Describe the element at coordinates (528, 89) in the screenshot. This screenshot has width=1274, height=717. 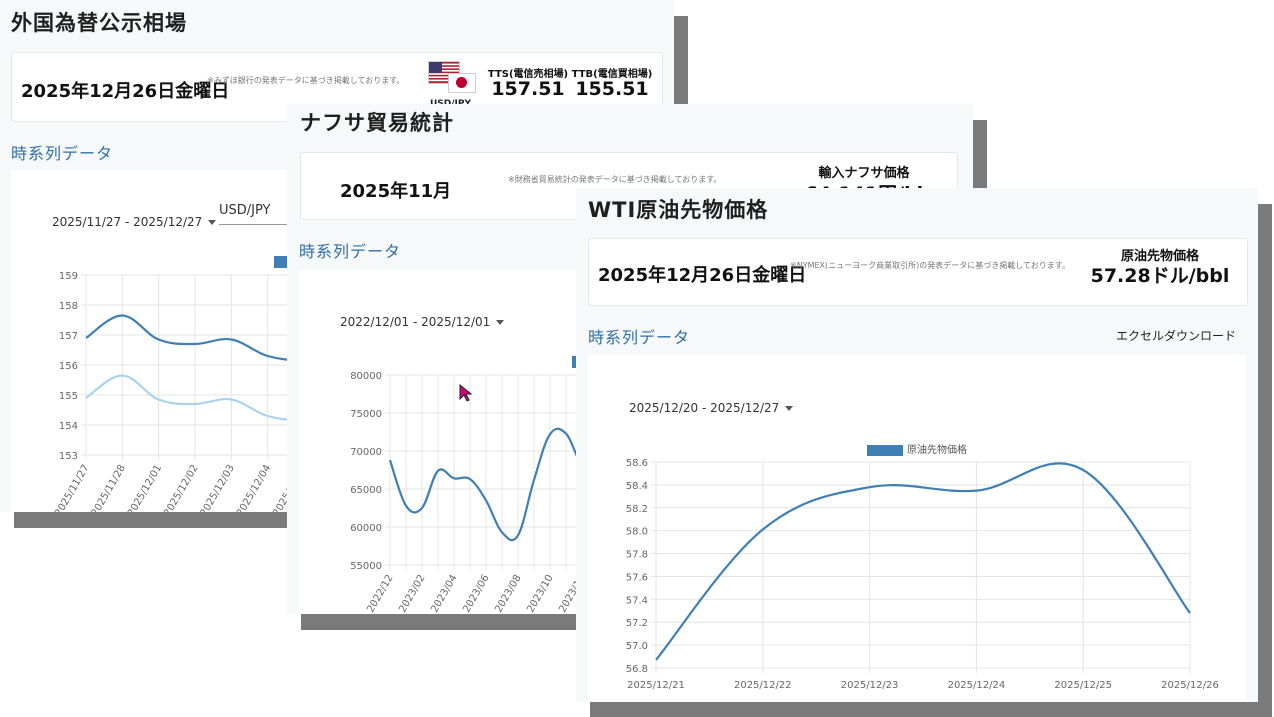
I see `tts-value: 157.51` at that location.